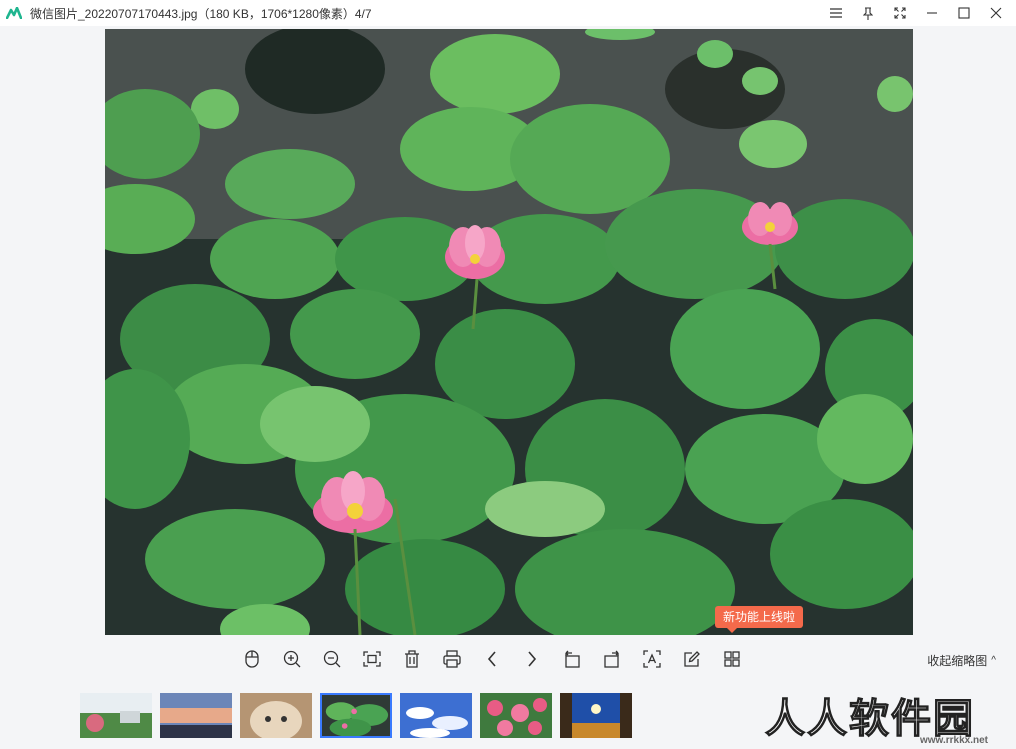 The height and width of the screenshot is (749, 1016). I want to click on collapse-thumbnails-label: 收起缩略图, so click(957, 661).